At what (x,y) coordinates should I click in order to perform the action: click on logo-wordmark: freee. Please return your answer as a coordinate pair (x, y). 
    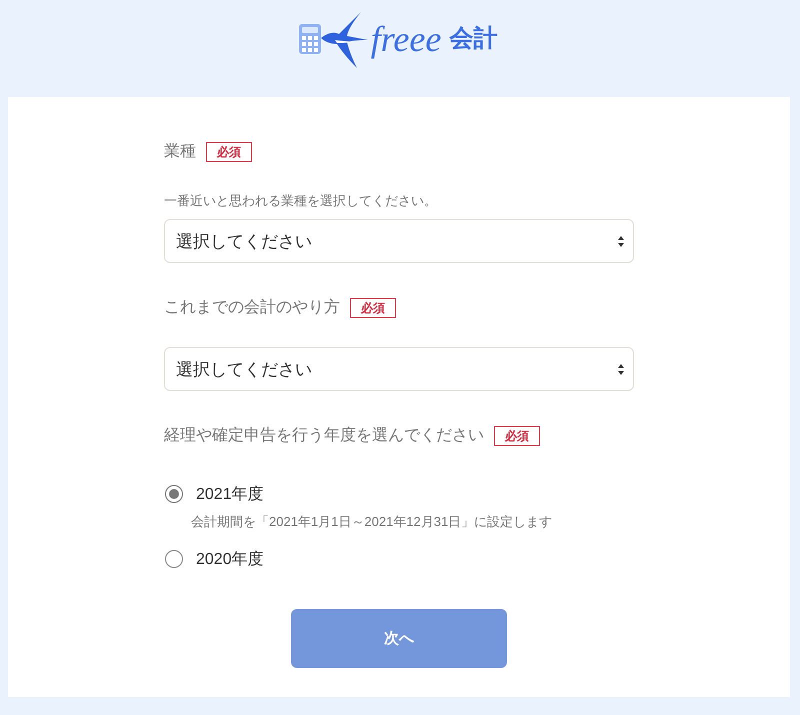
    Looking at the image, I should click on (406, 38).